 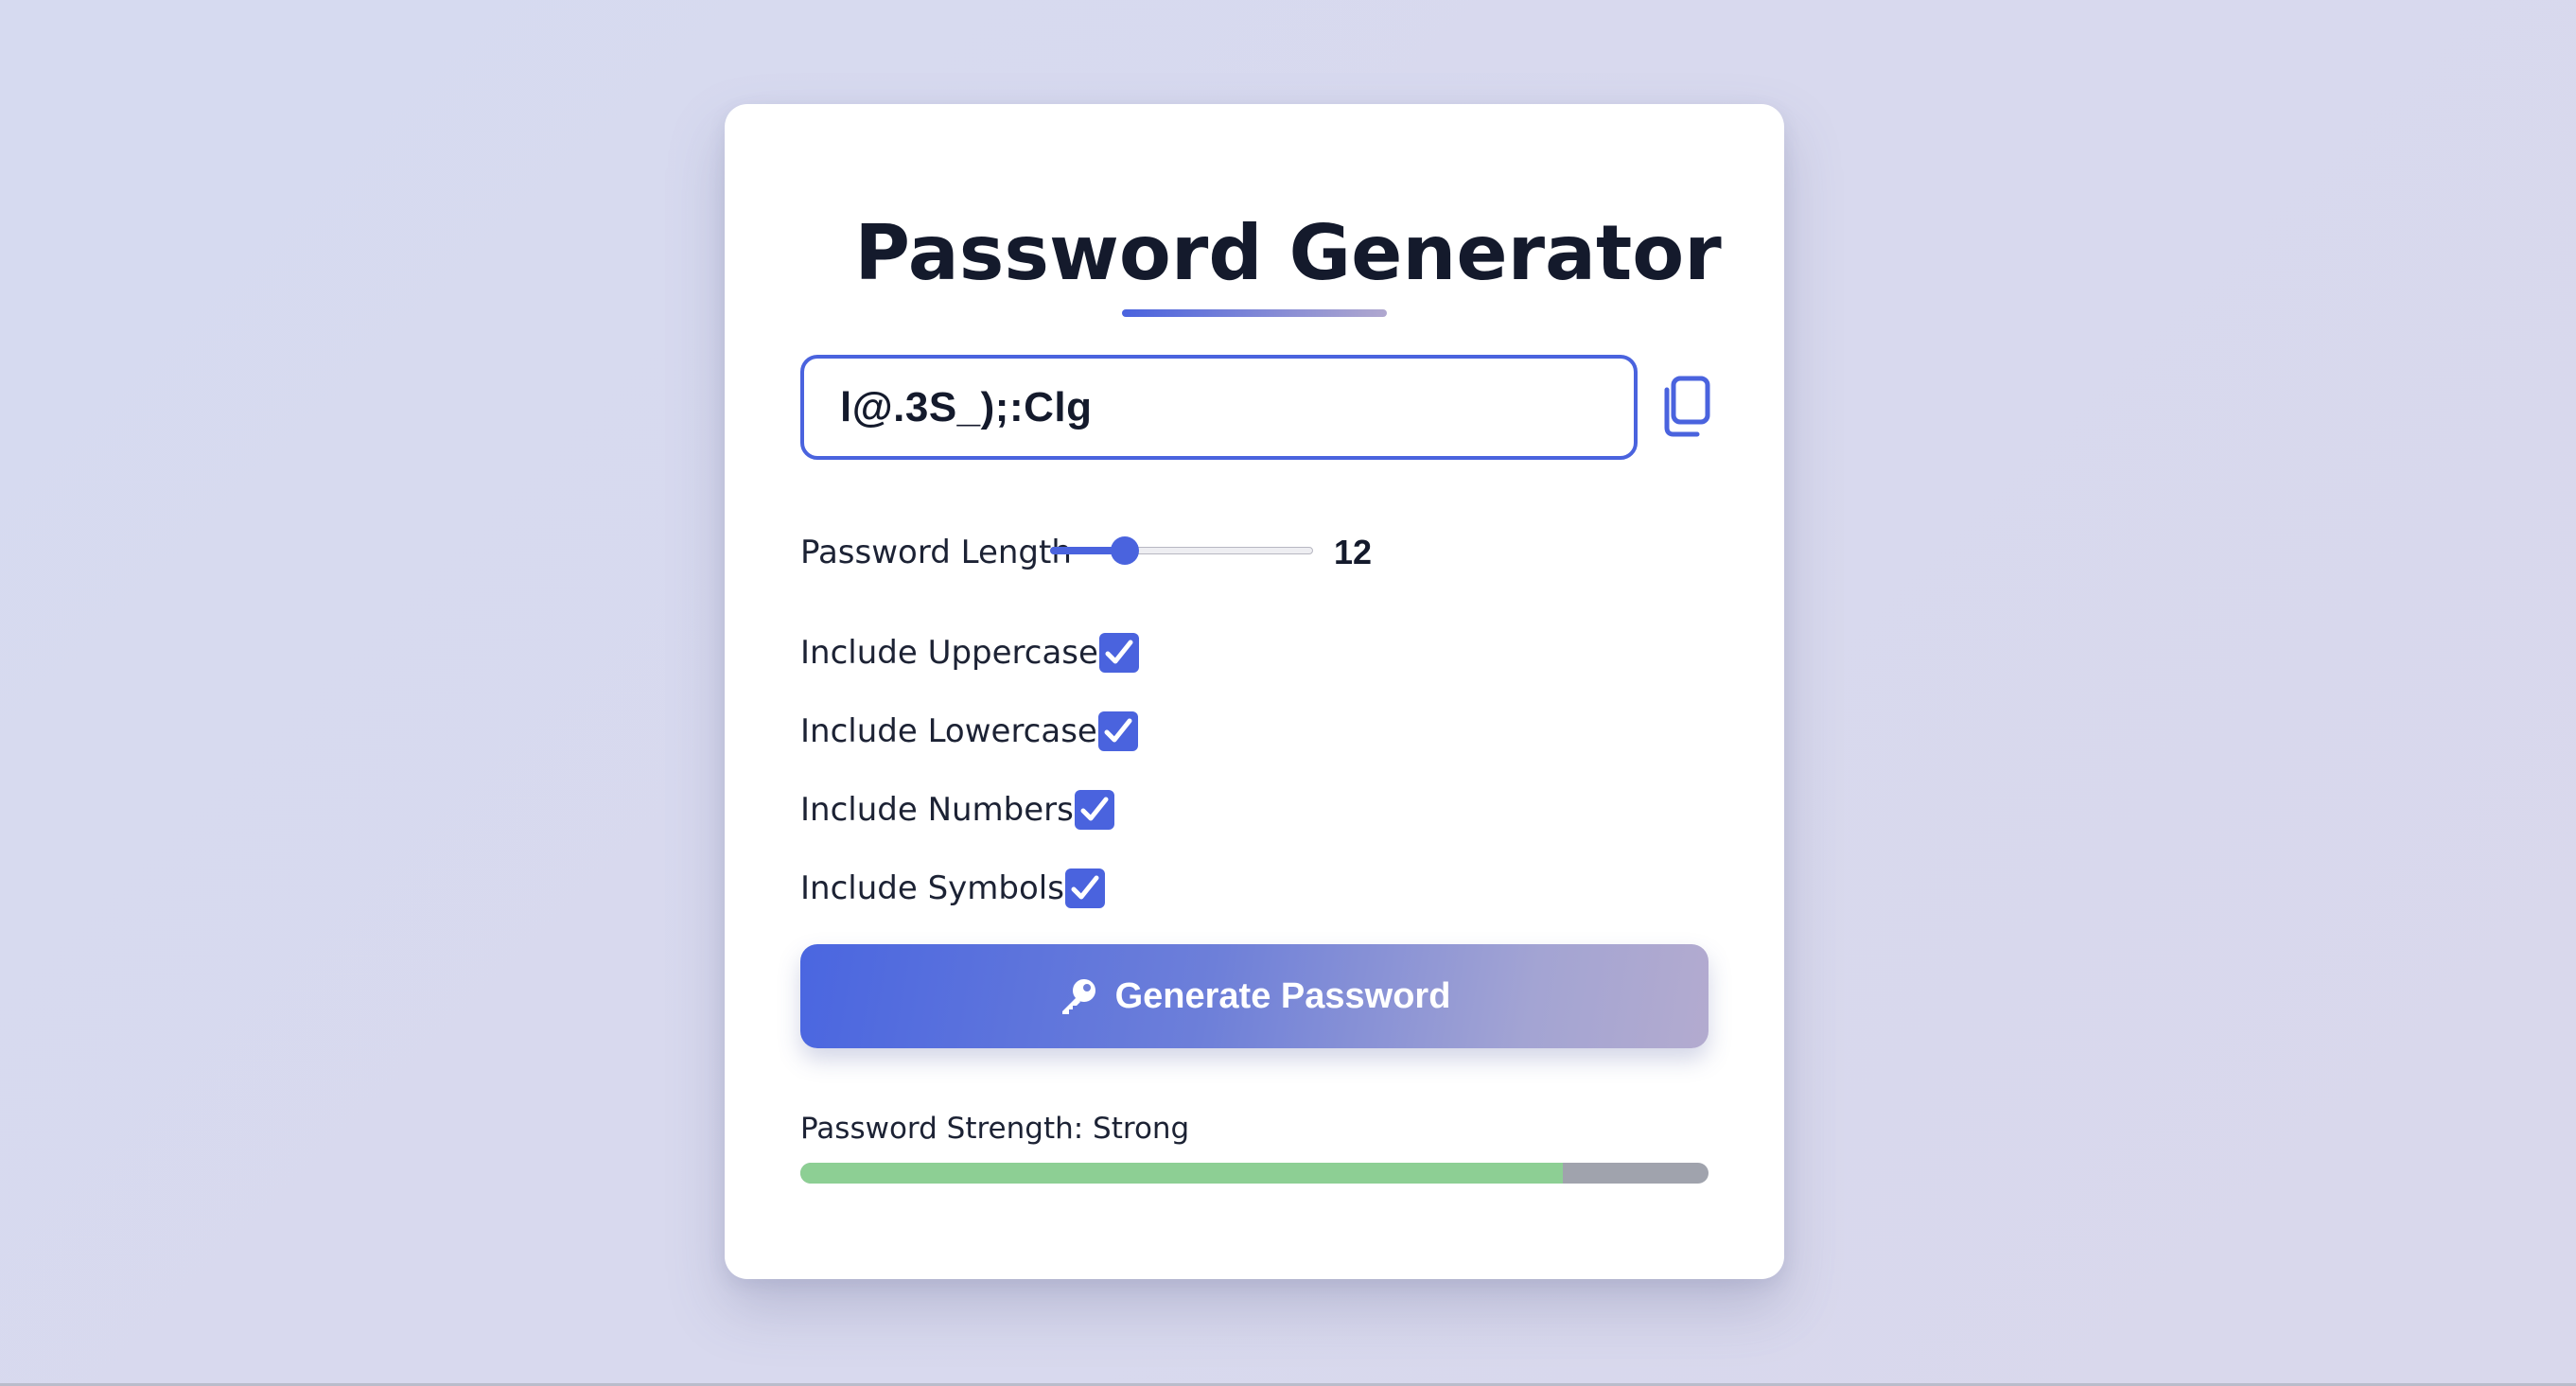 I want to click on password-output-text: l@.3S_);:Clg, so click(x=967, y=406).